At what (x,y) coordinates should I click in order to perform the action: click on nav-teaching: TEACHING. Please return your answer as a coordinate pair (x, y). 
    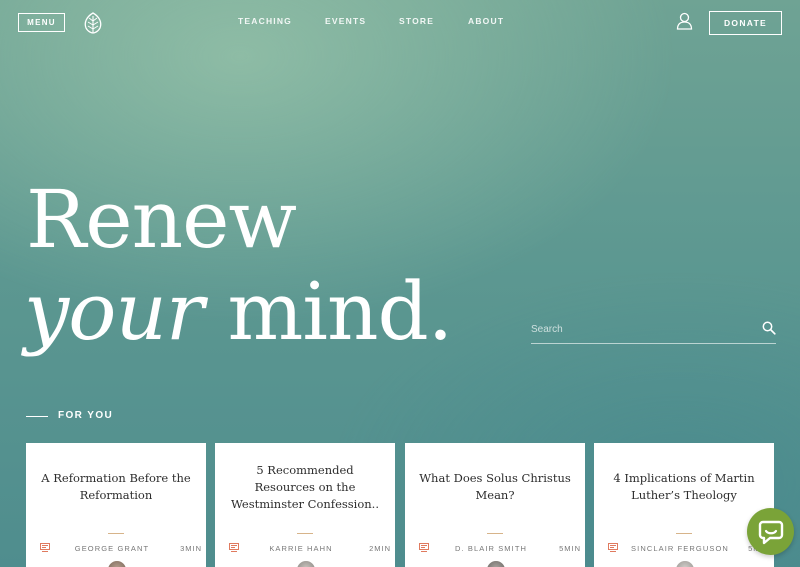
    Looking at the image, I should click on (265, 21).